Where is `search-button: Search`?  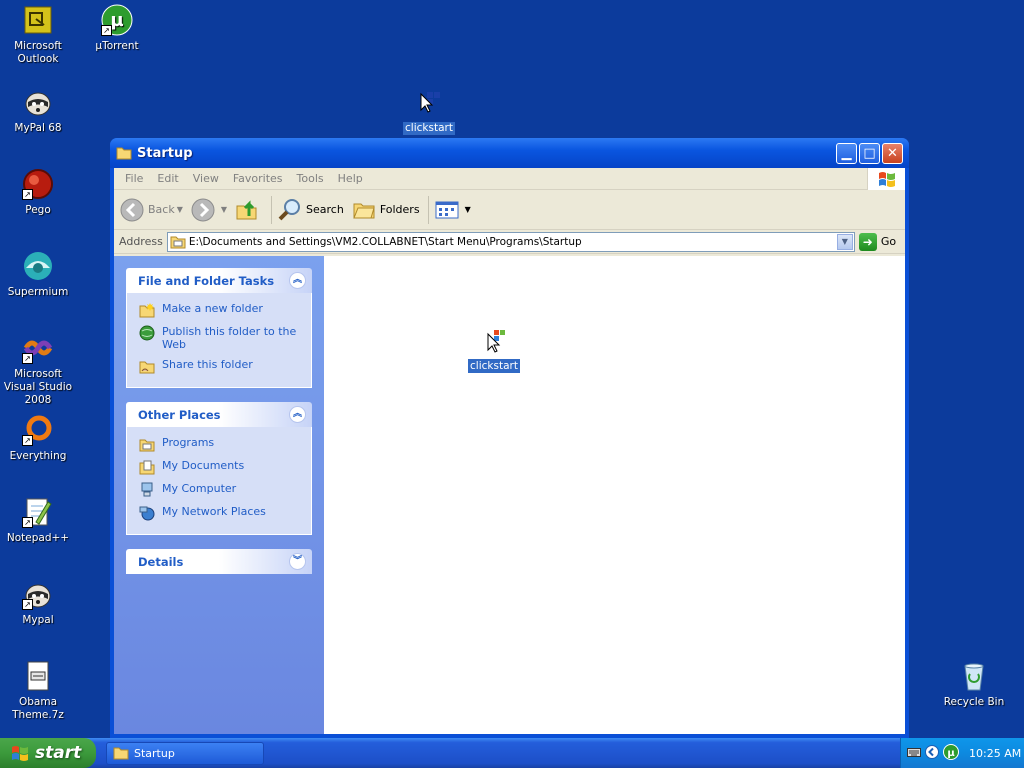
search-button: Search is located at coordinates (311, 210).